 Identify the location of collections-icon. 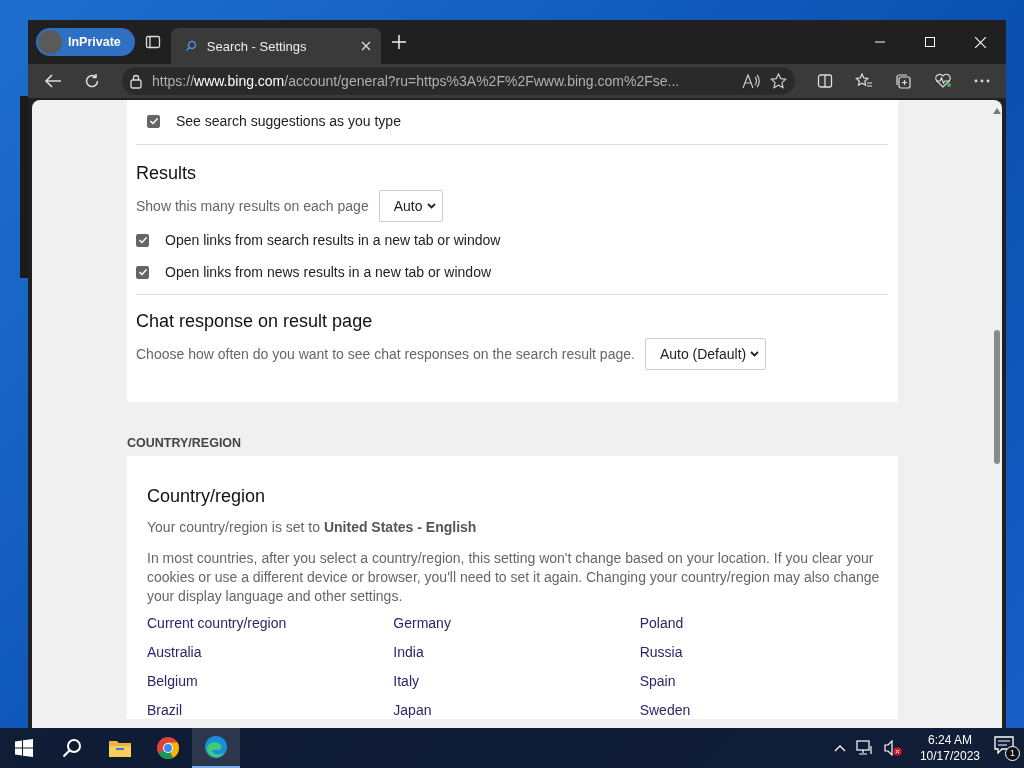
(903, 81).